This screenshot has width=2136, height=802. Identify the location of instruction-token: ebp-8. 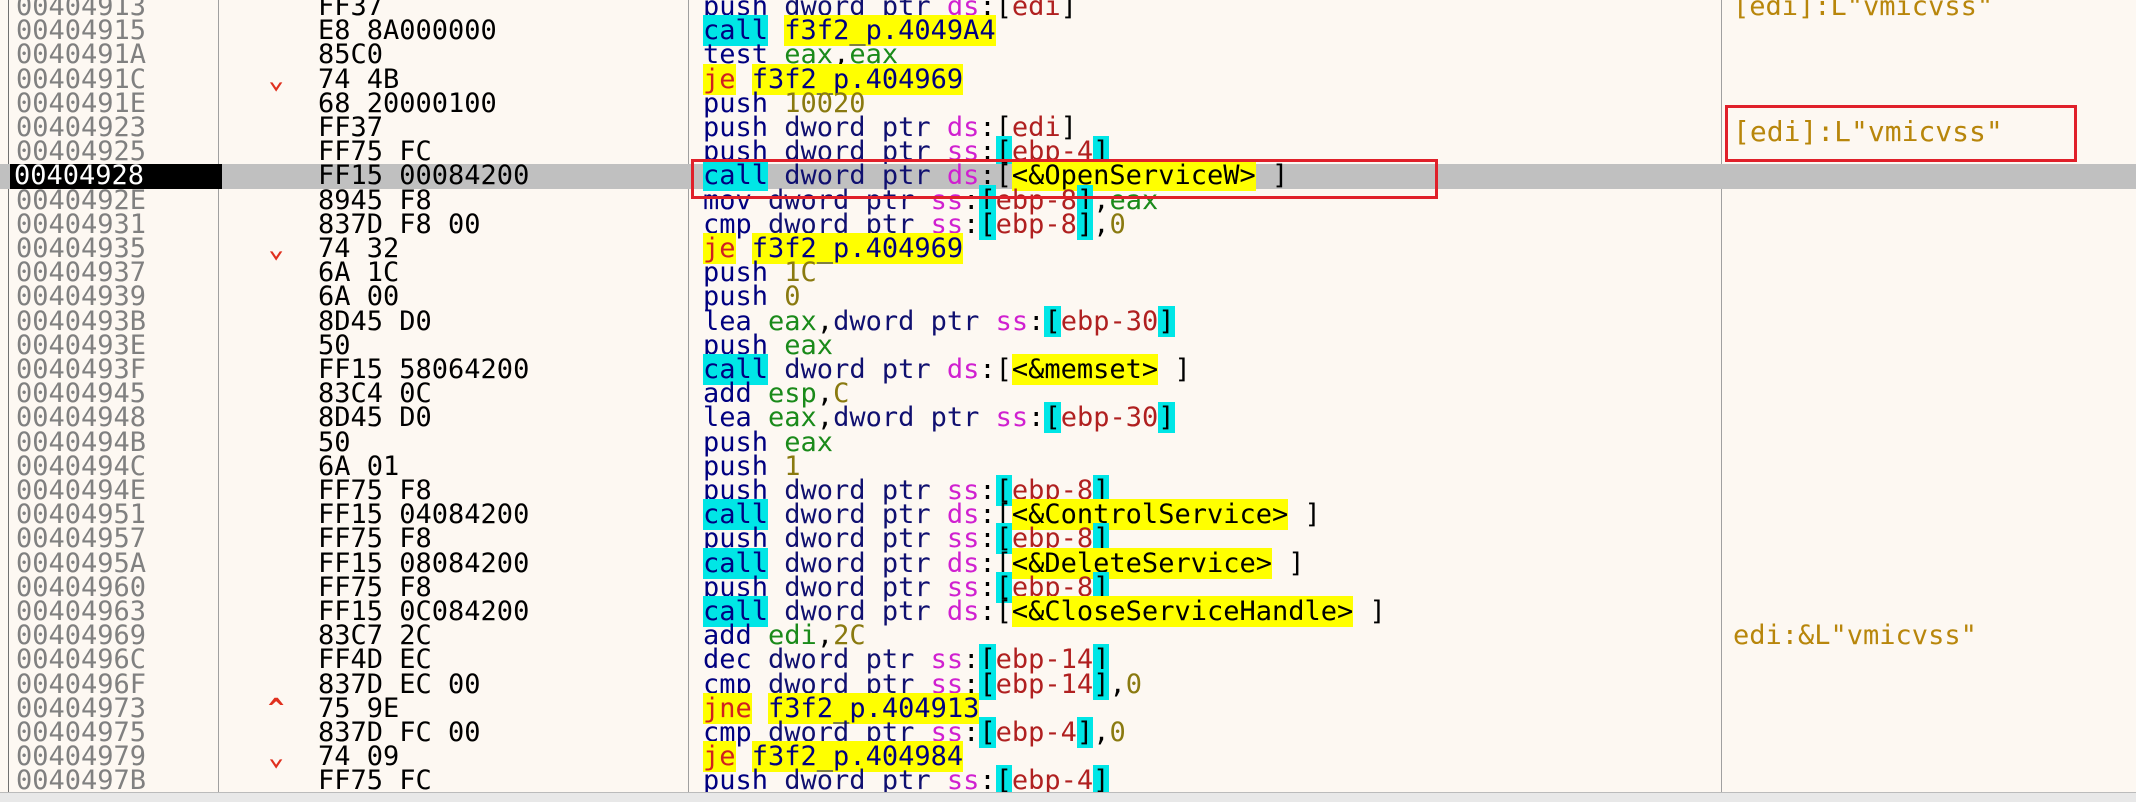
(1036, 224).